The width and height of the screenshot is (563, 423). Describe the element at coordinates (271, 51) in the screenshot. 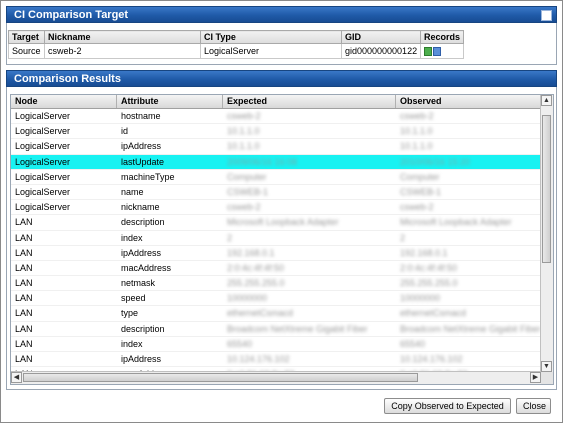

I see `ci-type-cell: LogicalServer` at that location.